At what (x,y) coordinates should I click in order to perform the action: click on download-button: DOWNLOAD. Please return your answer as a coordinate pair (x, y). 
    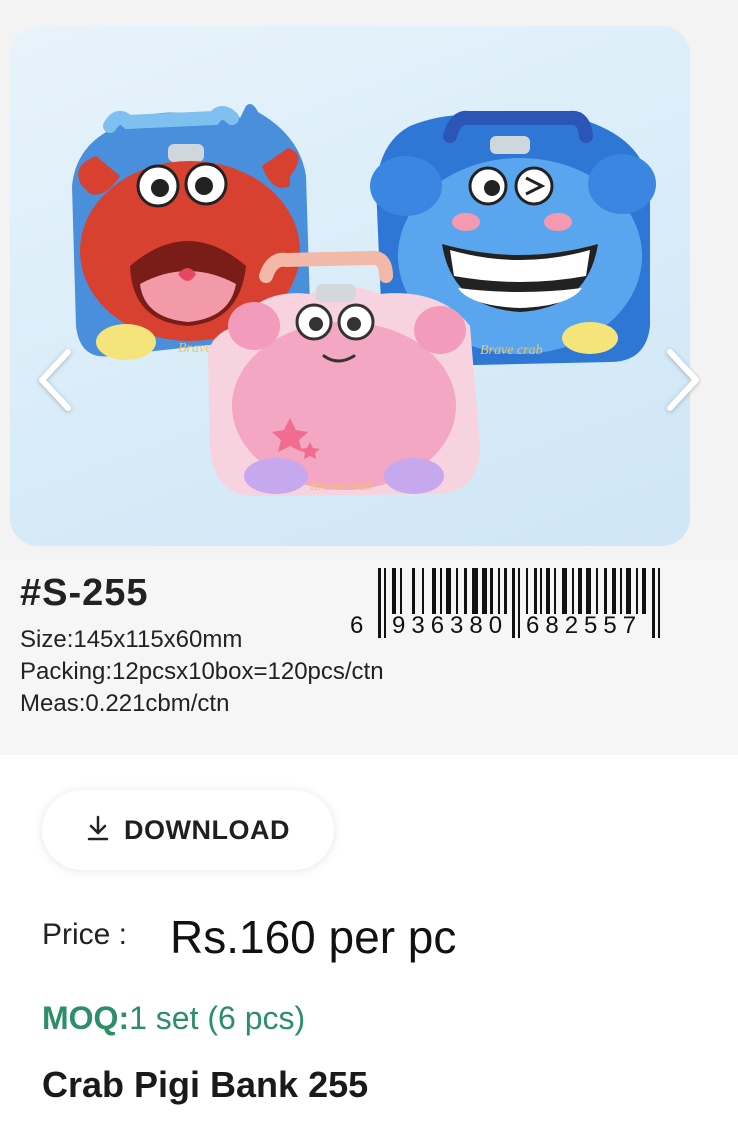
    Looking at the image, I should click on (188, 830).